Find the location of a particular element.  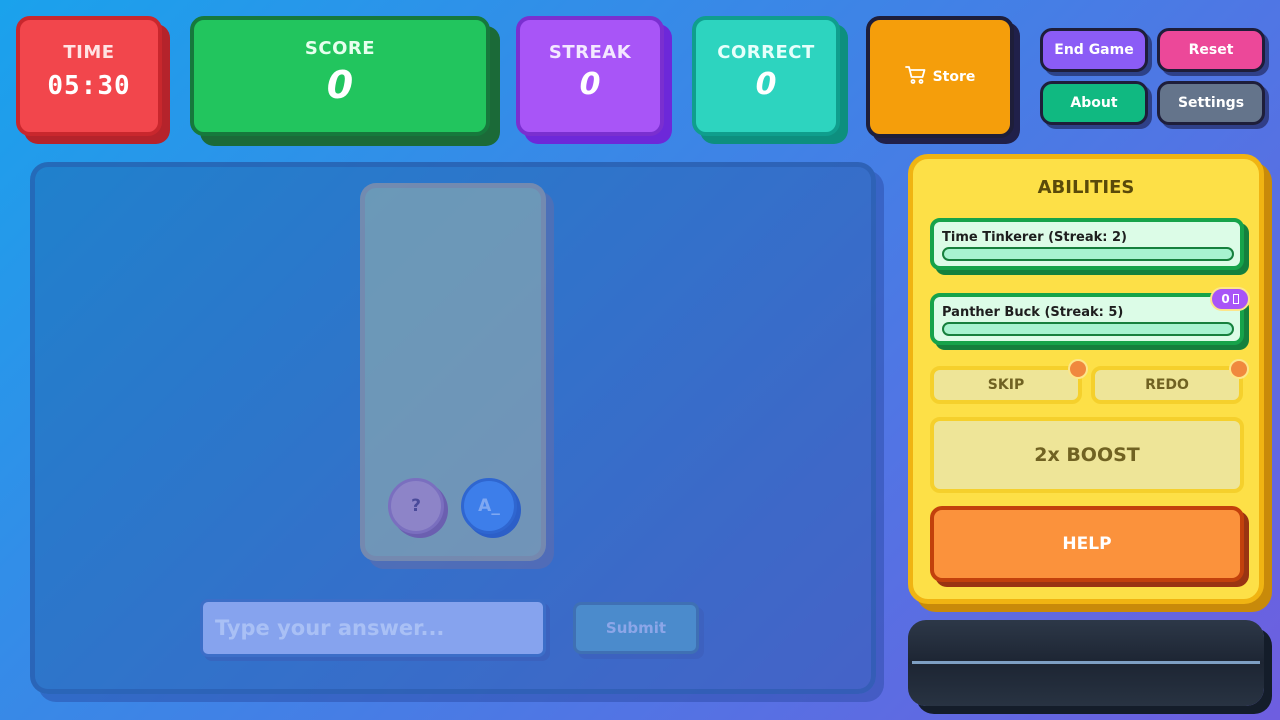

ability-panther-buck: Panther Buck (Streak: 5) is located at coordinates (1087, 319).